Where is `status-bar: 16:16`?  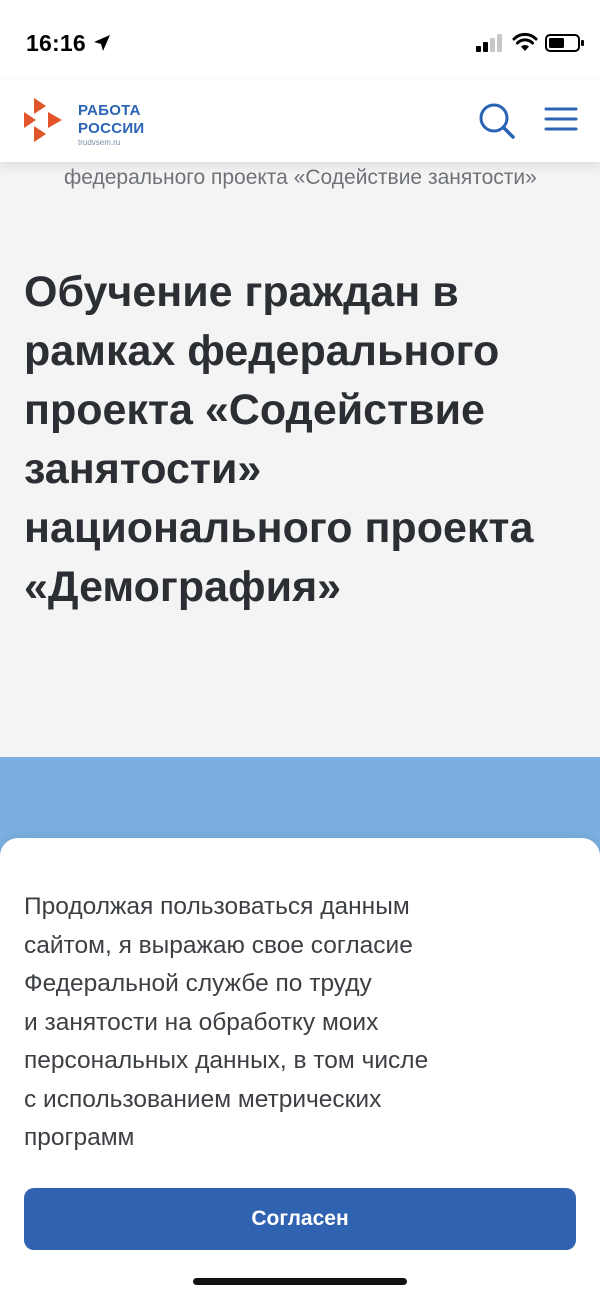 status-bar: 16:16 is located at coordinates (300, 40).